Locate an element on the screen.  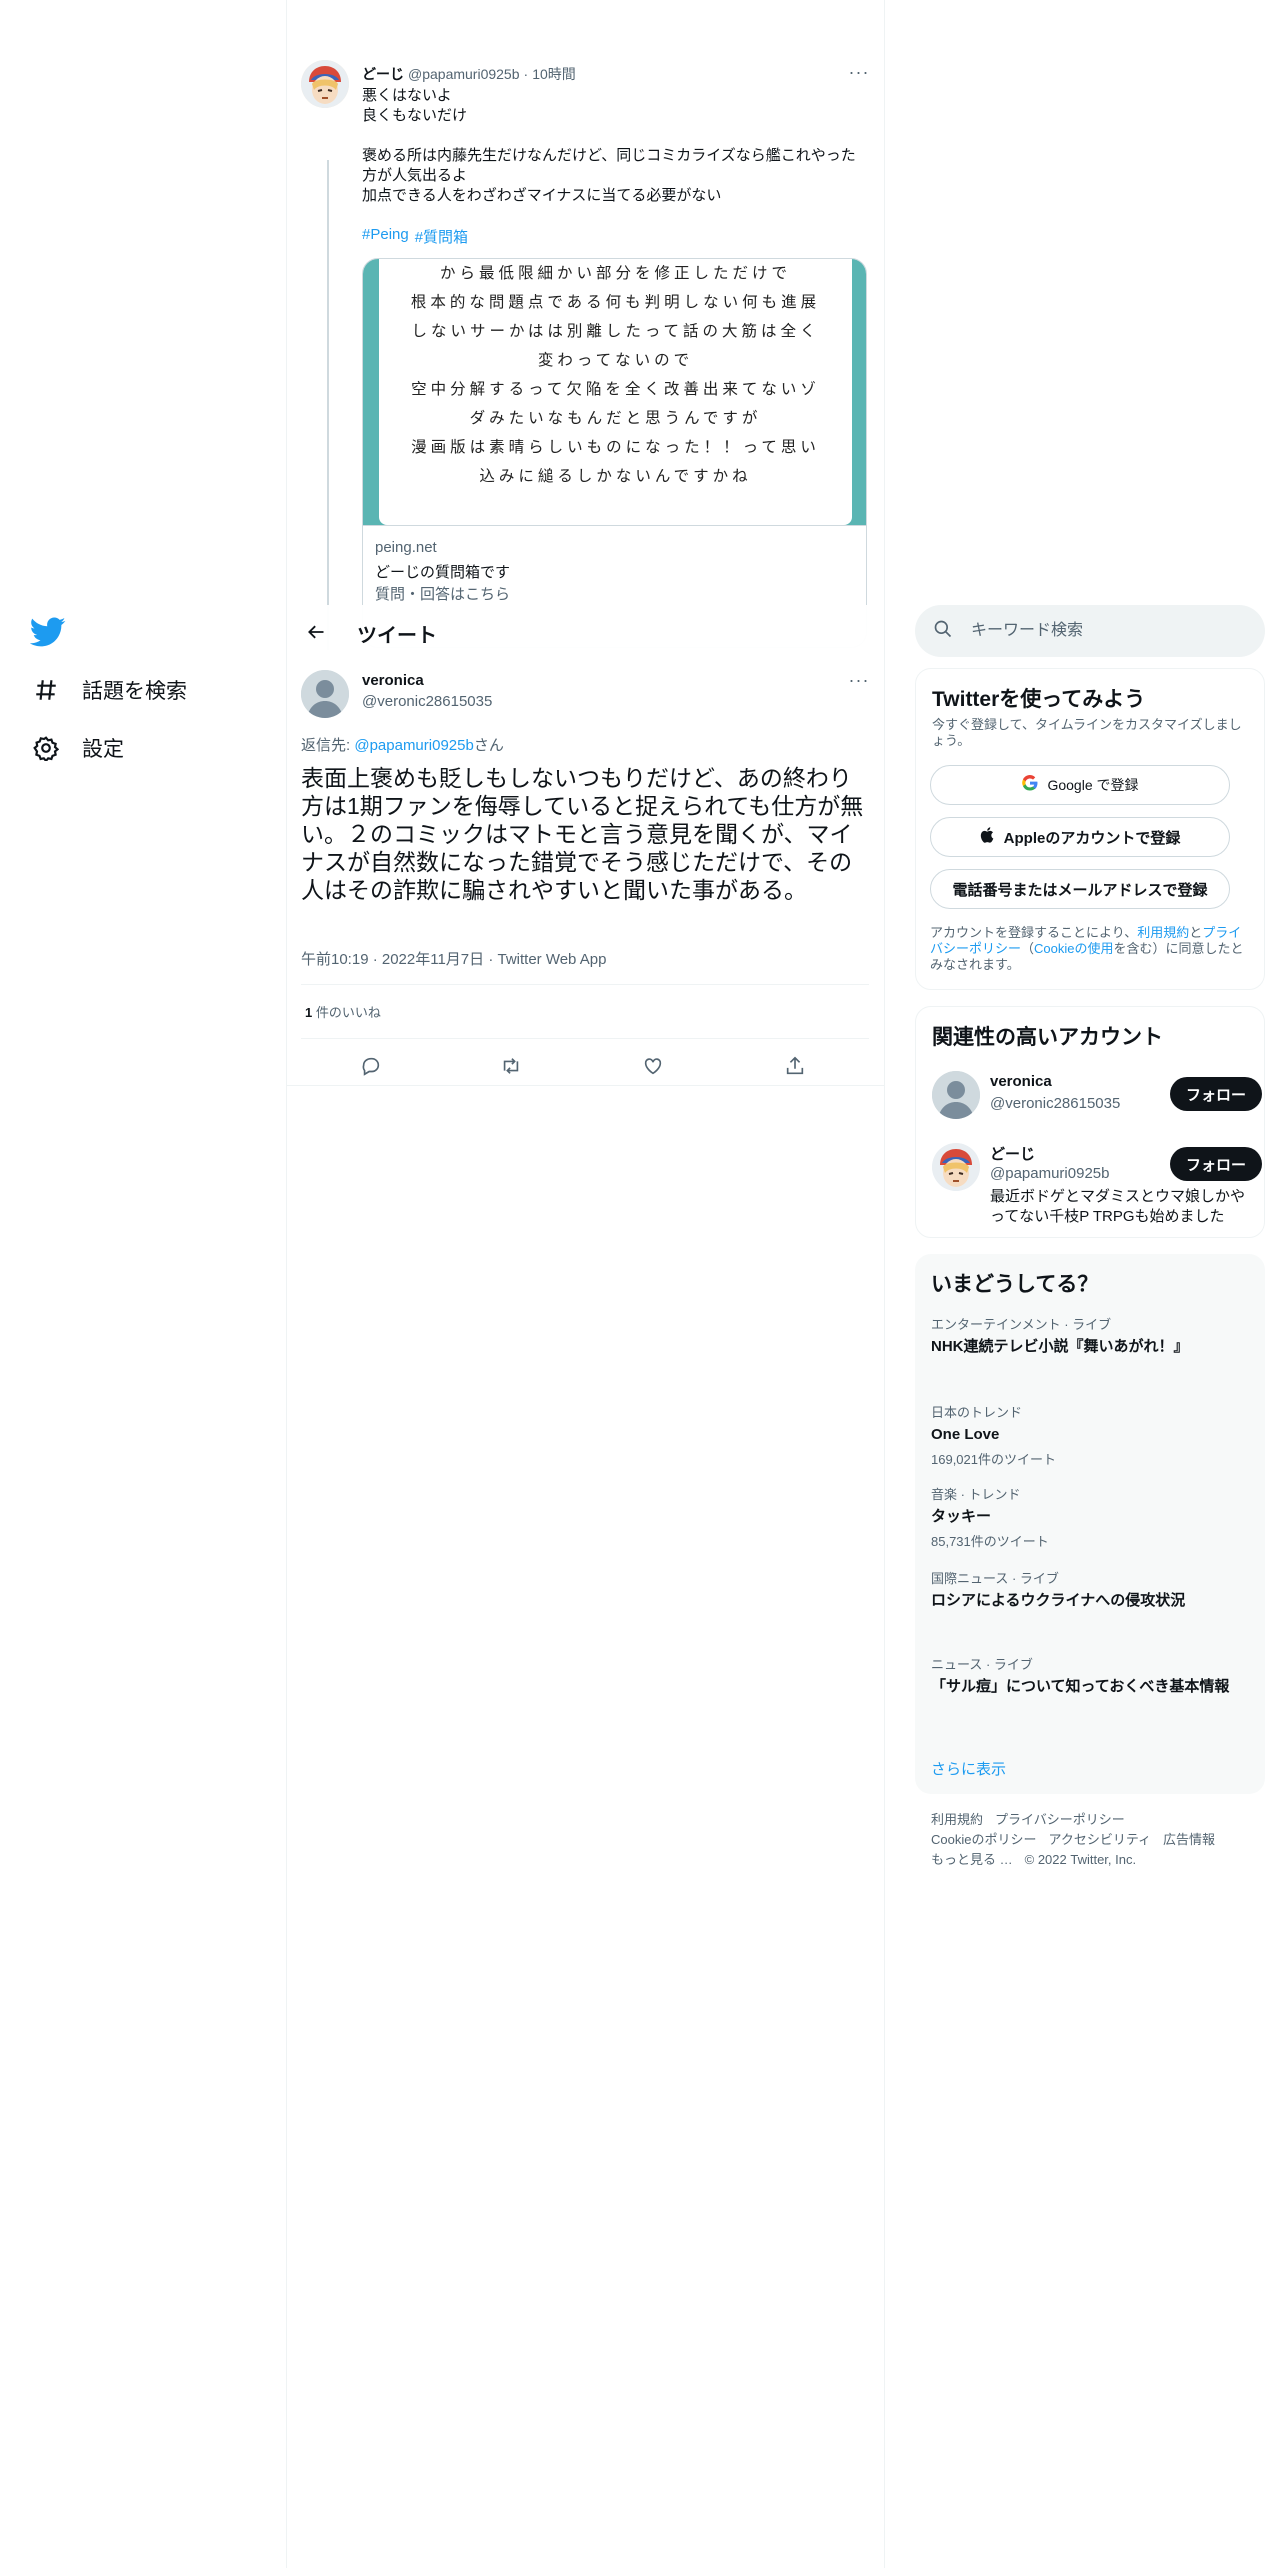
nav-settings: 設定 is located at coordinates (77, 748).